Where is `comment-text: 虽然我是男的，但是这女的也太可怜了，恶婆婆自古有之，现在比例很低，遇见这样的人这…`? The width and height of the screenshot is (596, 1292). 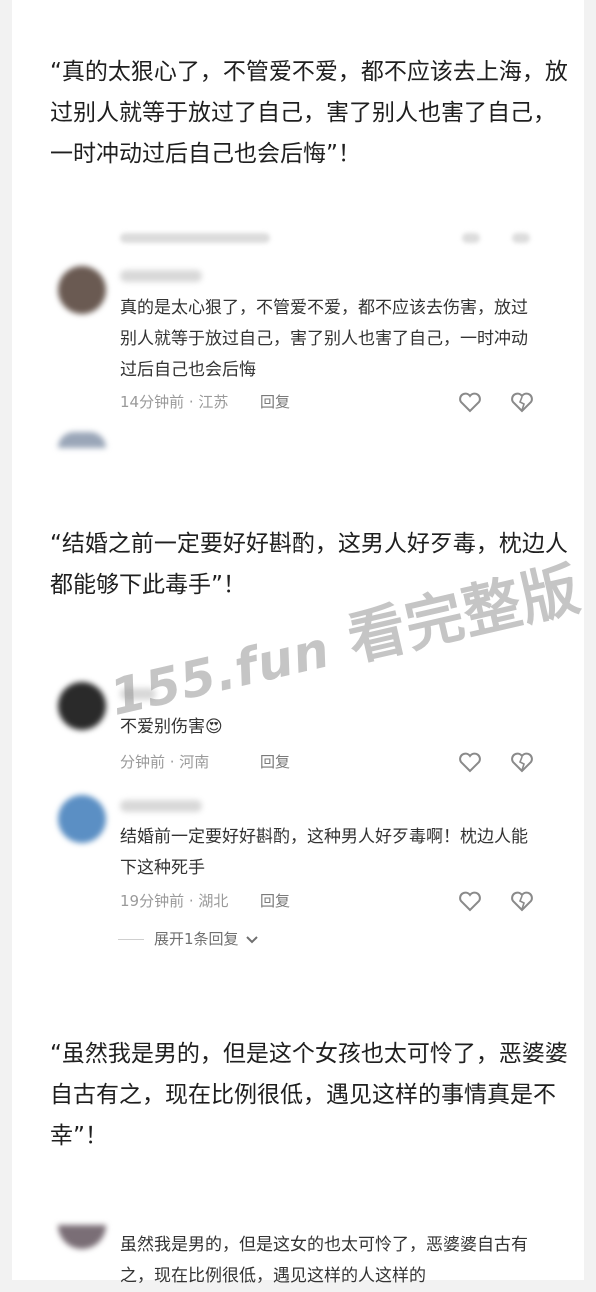
comment-text: 虽然我是男的，但是这女的也太可怜了，恶婆婆自古有之，现在比例很低，遇见这样的人这… is located at coordinates (324, 1260).